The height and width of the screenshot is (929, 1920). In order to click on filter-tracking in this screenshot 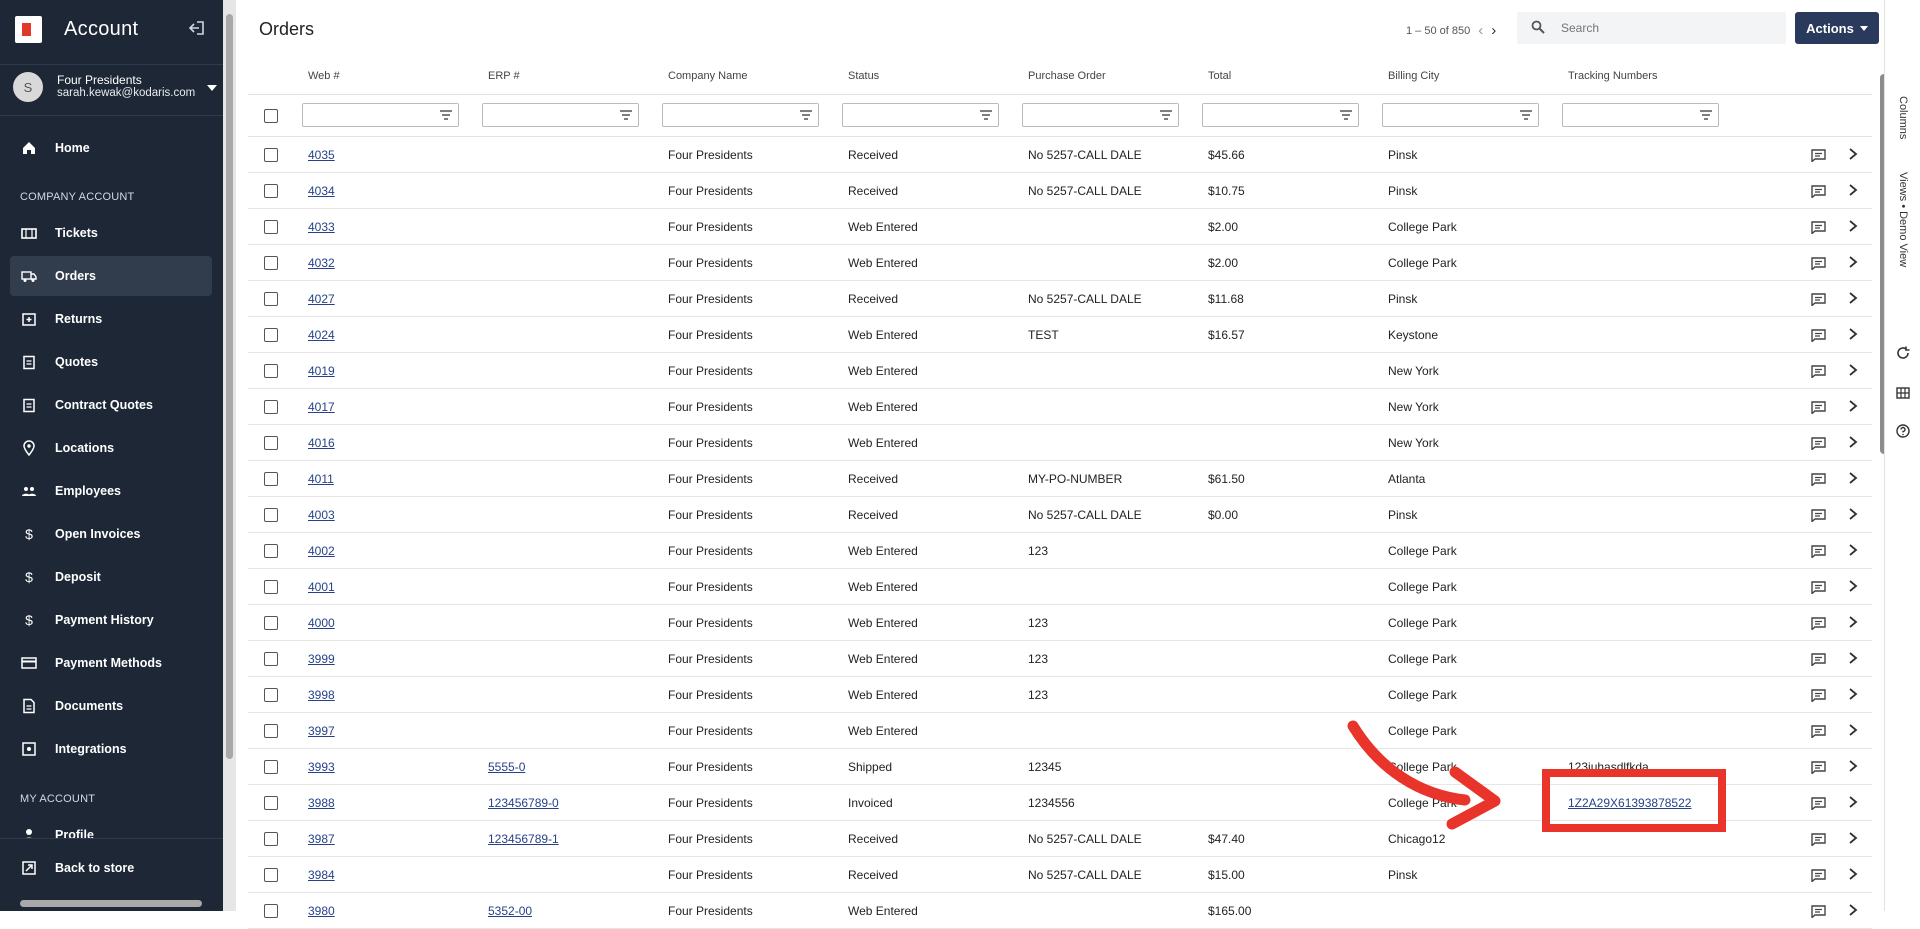, I will do `click(1640, 115)`.